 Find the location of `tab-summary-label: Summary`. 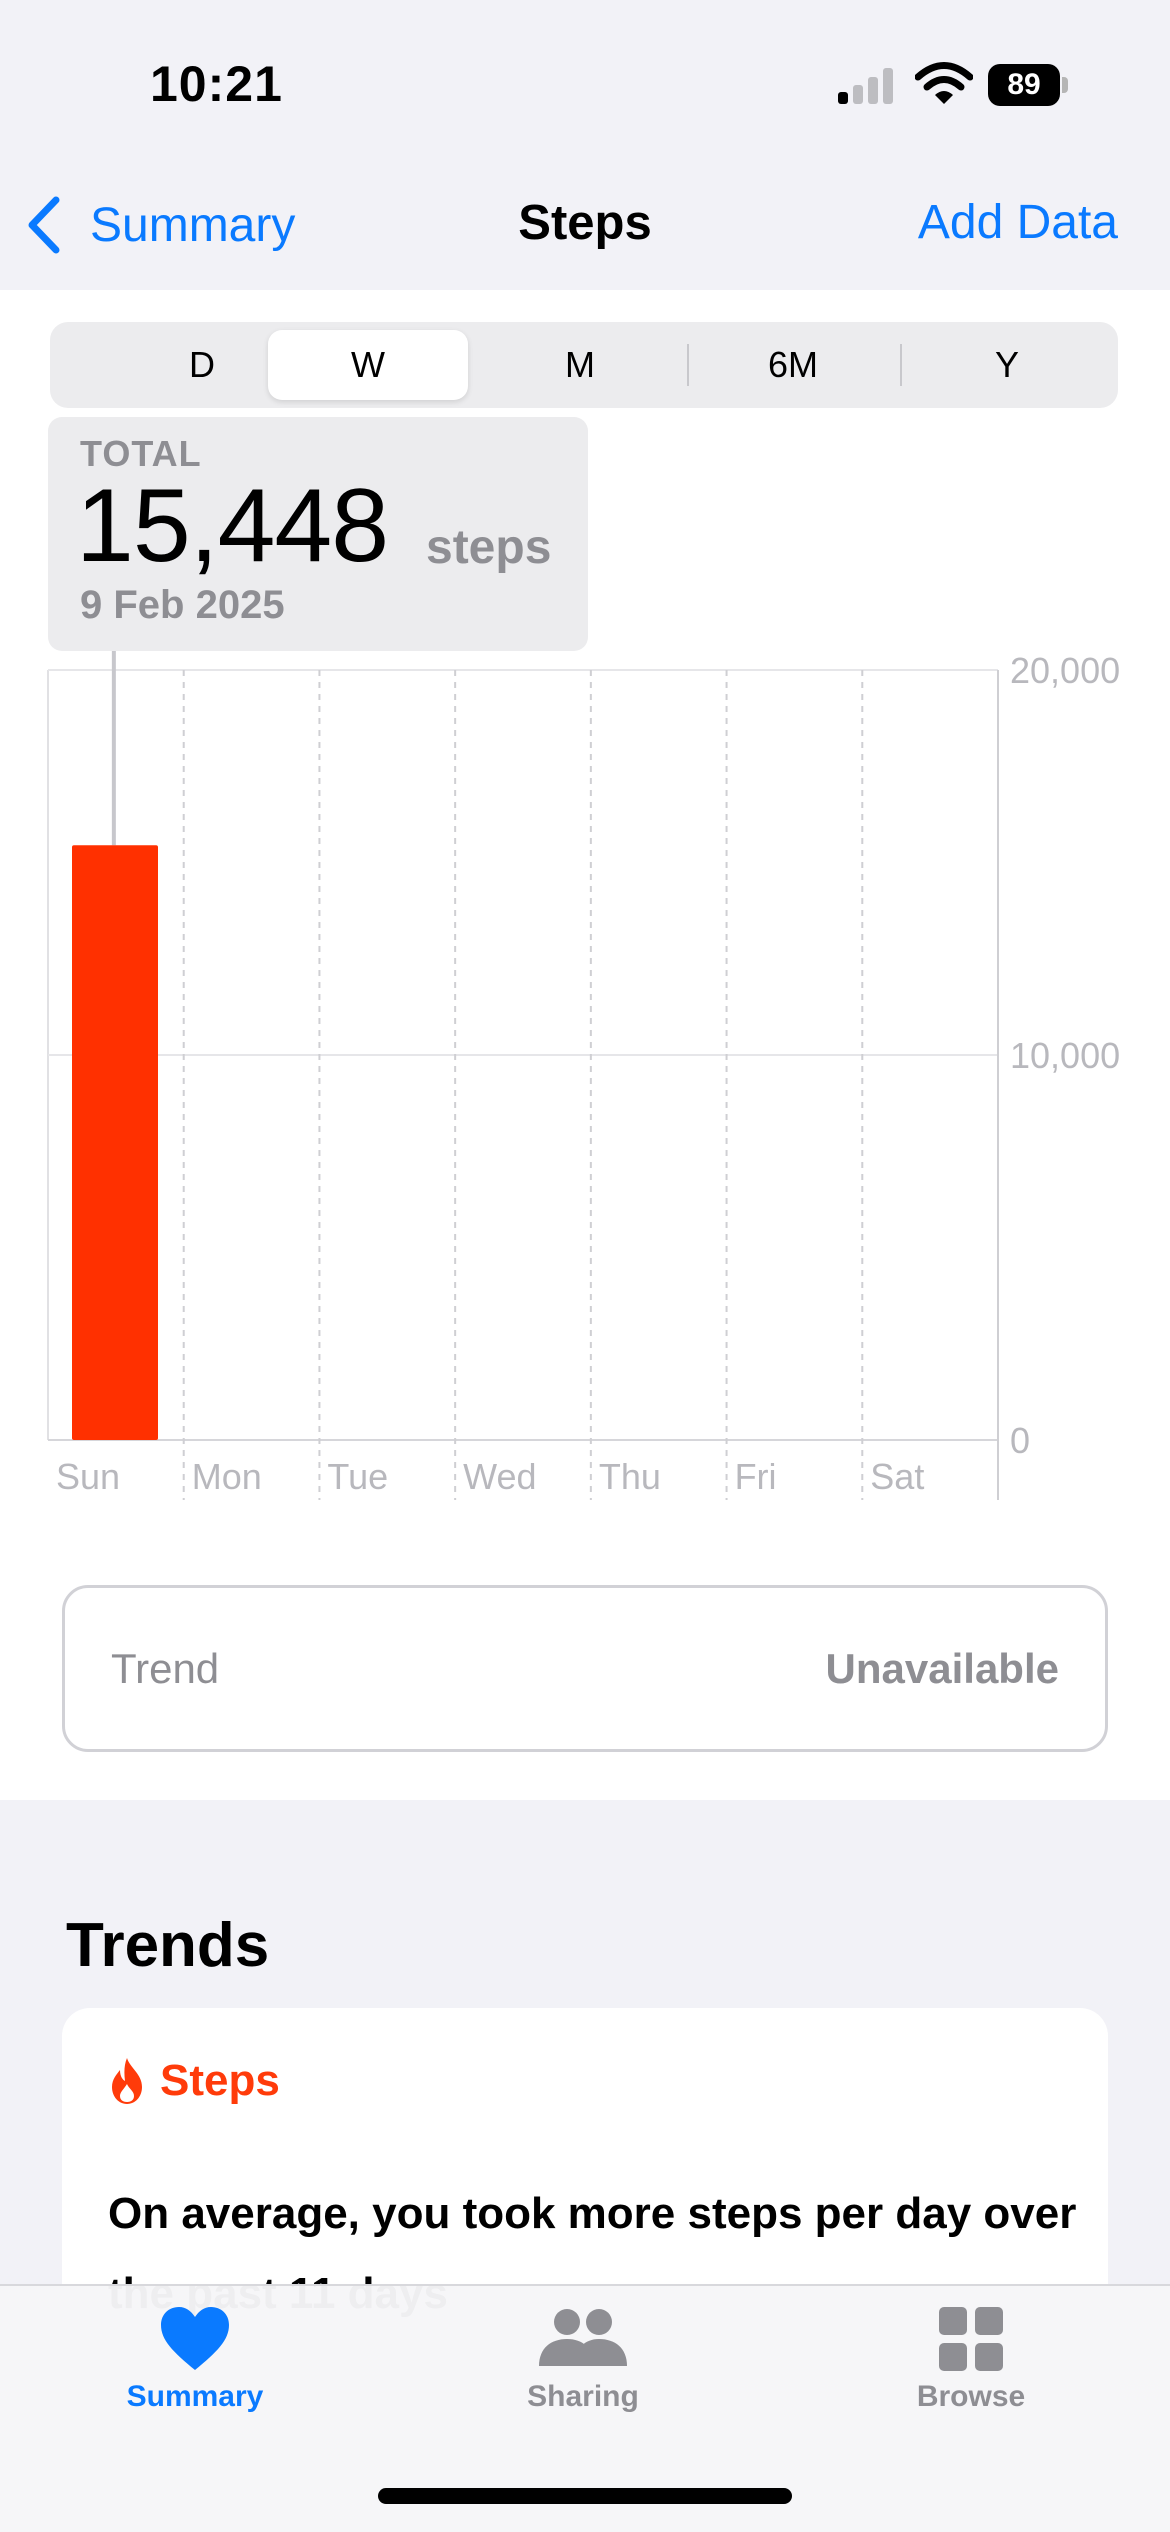

tab-summary-label: Summary is located at coordinates (195, 2396).